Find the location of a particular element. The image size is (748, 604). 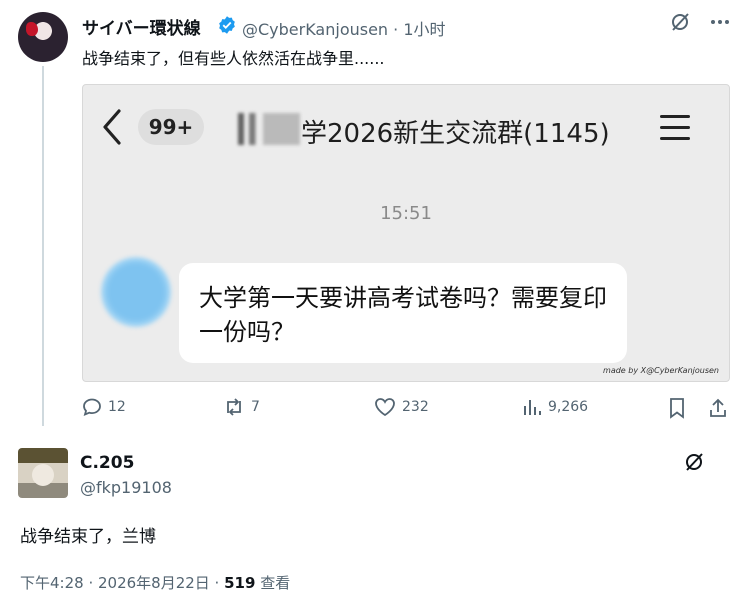

like-count: 232 is located at coordinates (415, 407).